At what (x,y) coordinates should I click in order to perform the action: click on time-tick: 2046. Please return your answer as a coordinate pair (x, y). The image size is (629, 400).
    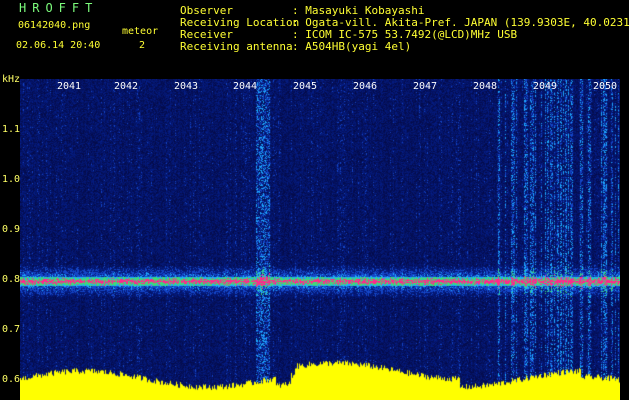
    Looking at the image, I should click on (365, 86).